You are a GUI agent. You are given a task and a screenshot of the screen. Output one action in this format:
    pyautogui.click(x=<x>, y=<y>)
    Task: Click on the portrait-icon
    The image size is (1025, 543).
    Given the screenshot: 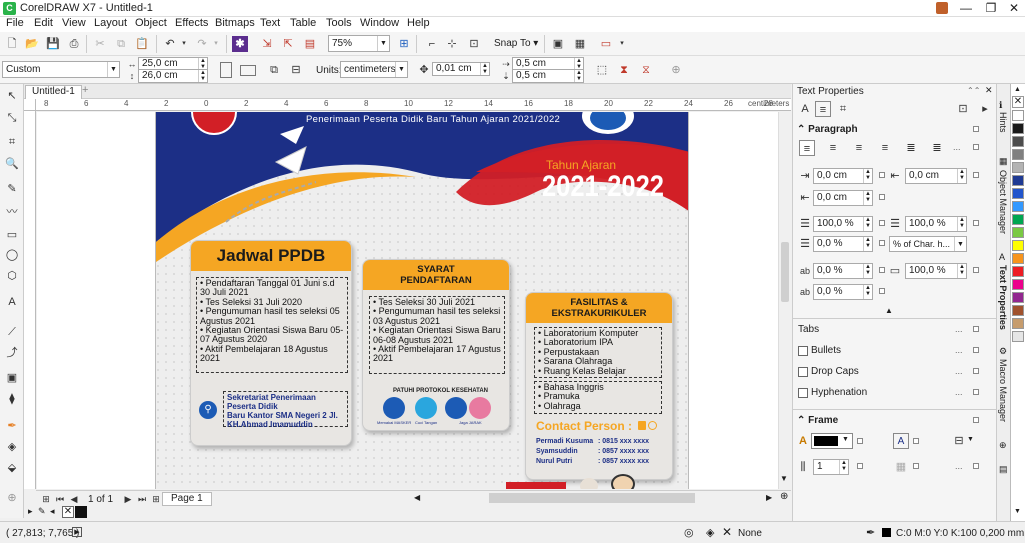 What is the action you would take?
    pyautogui.click(x=226, y=70)
    